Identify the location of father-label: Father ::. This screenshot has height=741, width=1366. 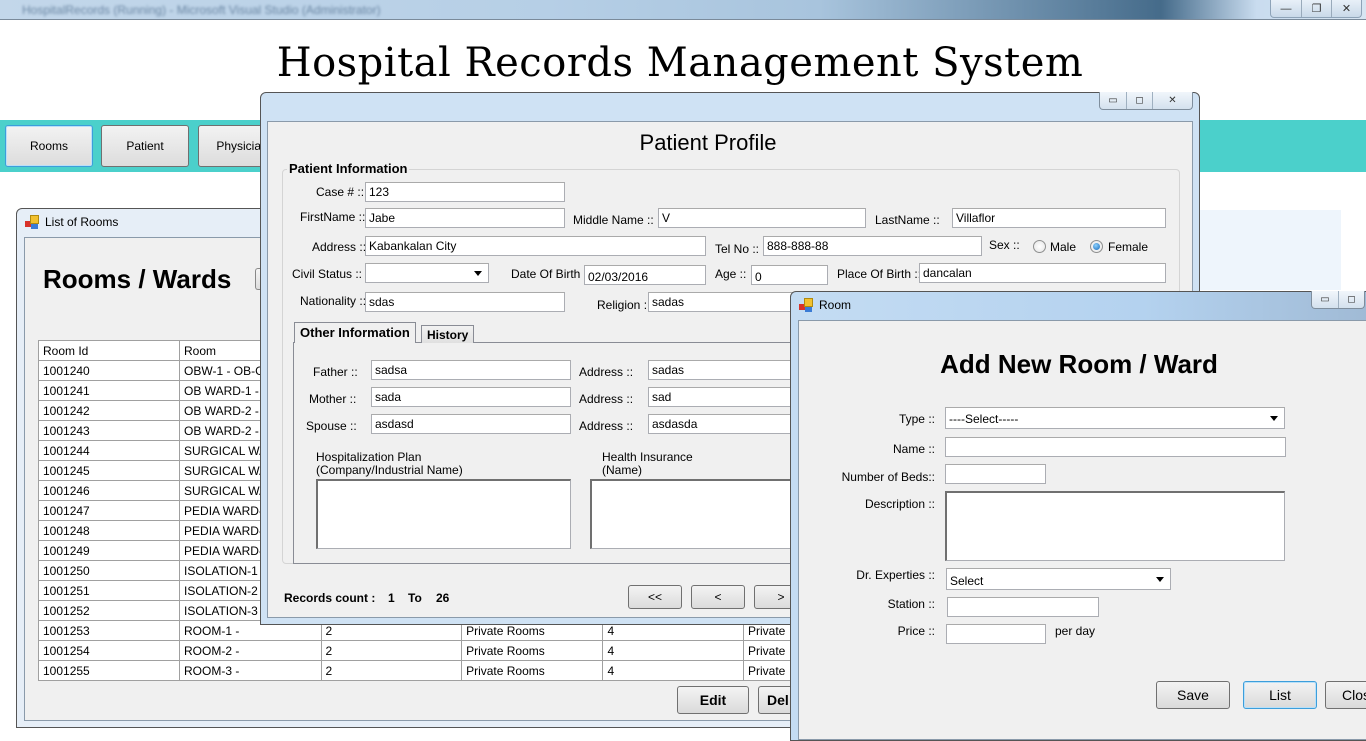
(335, 372).